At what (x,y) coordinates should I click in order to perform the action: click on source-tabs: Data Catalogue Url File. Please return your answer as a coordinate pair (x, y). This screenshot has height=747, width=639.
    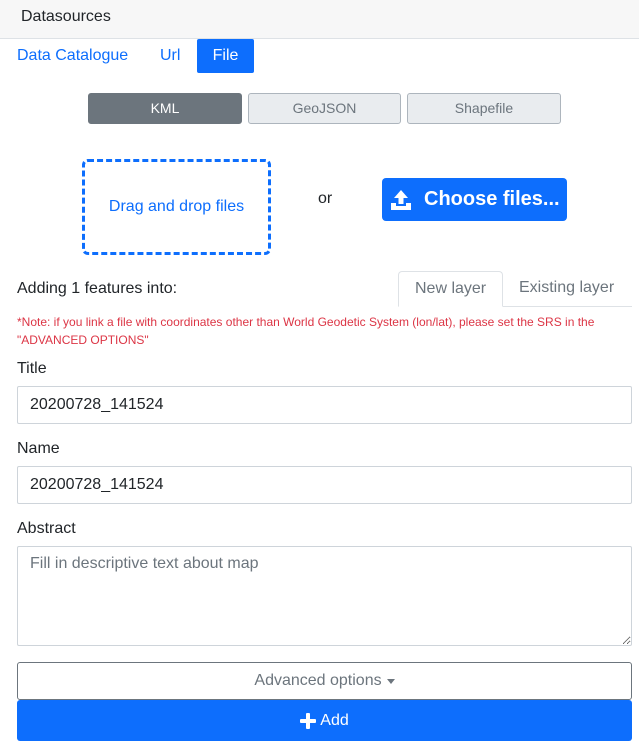
    Looking at the image, I should click on (319, 56).